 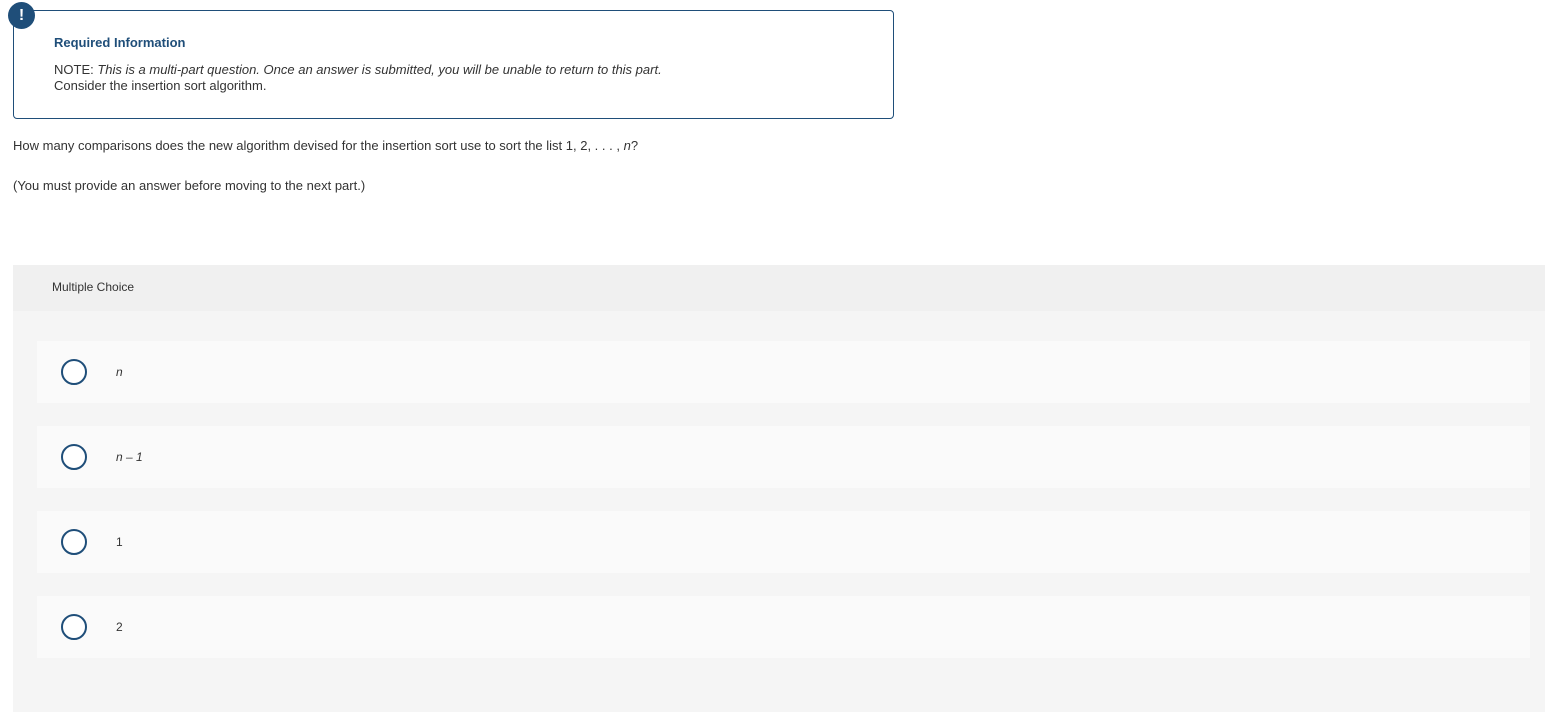 I want to click on choice-option-2: n – 1, so click(x=783, y=457).